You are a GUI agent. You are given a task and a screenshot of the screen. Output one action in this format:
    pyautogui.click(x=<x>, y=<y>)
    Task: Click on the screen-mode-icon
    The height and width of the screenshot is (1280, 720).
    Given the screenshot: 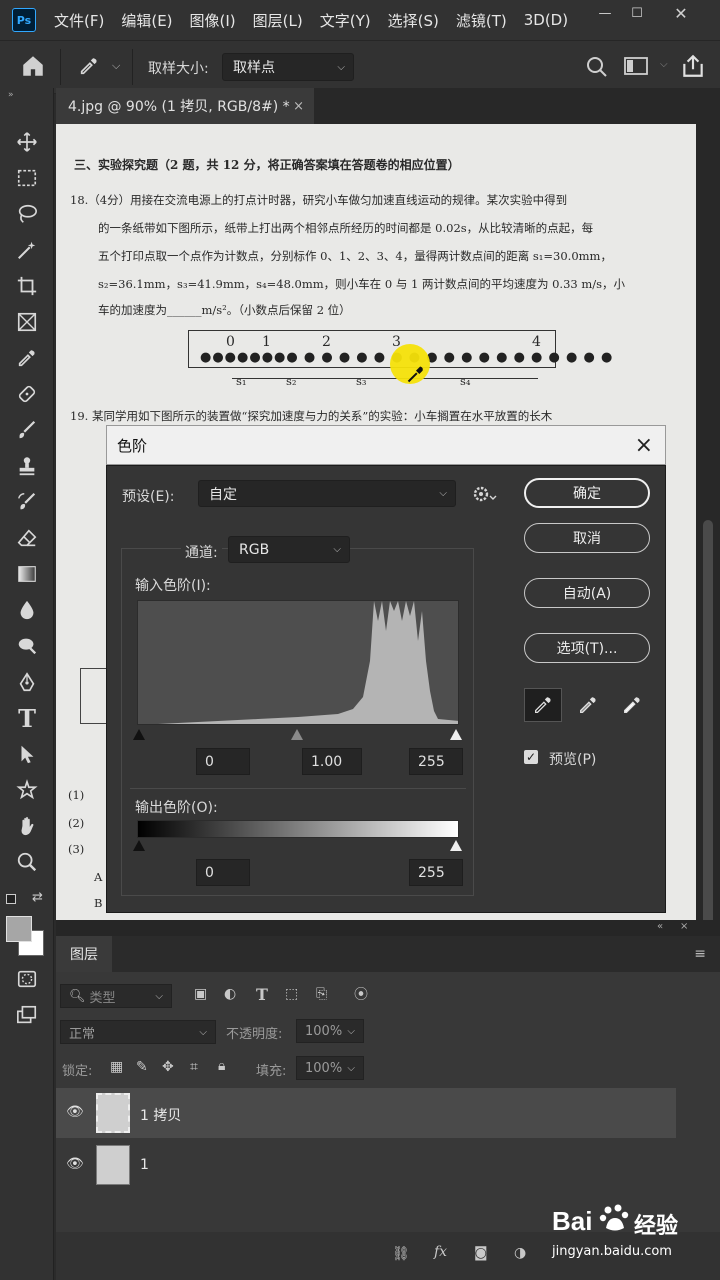 What is the action you would take?
    pyautogui.click(x=27, y=1015)
    